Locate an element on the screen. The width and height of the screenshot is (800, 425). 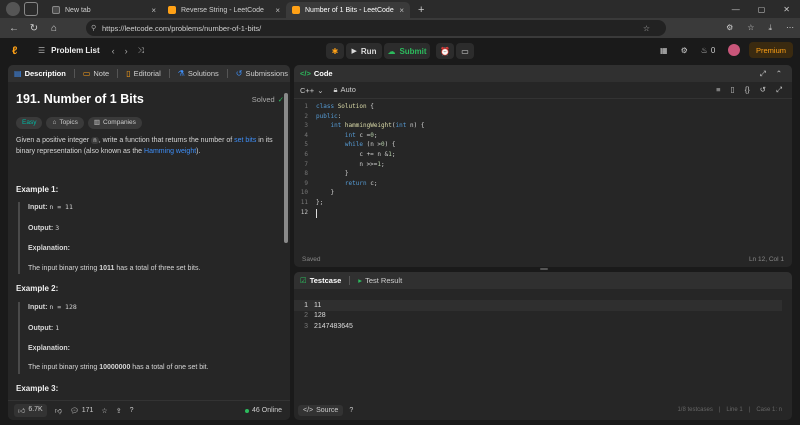
minimize-icon: — is located at coordinates (736, 9).